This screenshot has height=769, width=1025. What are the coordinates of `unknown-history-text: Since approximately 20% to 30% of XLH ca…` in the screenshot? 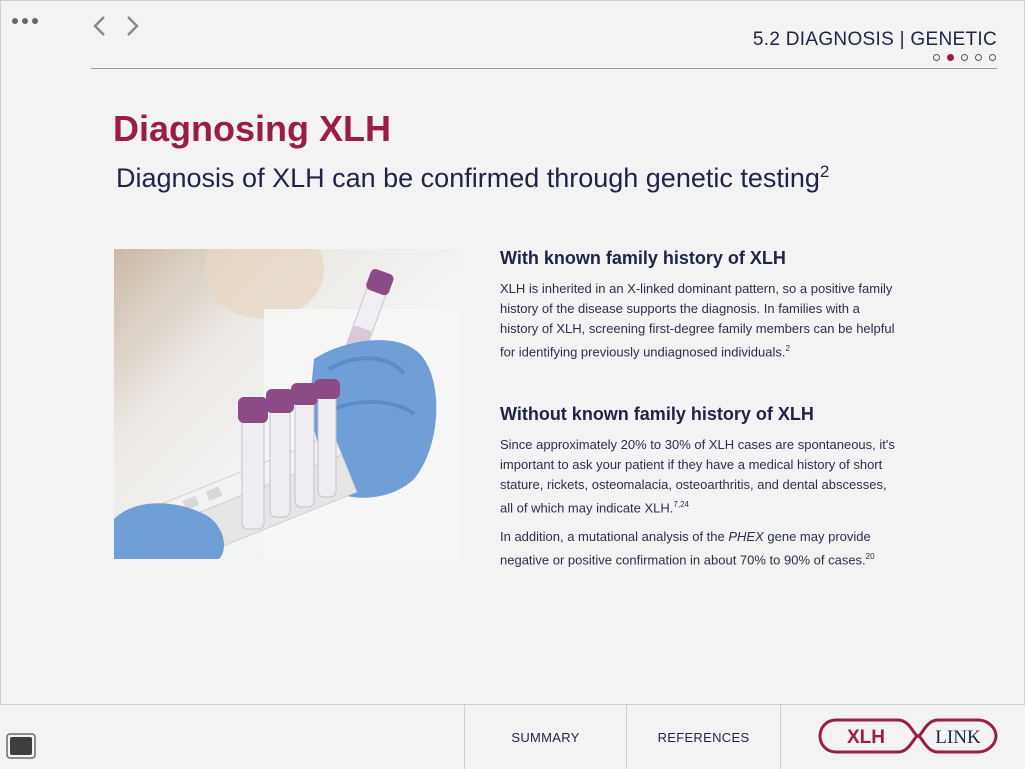 It's located at (697, 476).